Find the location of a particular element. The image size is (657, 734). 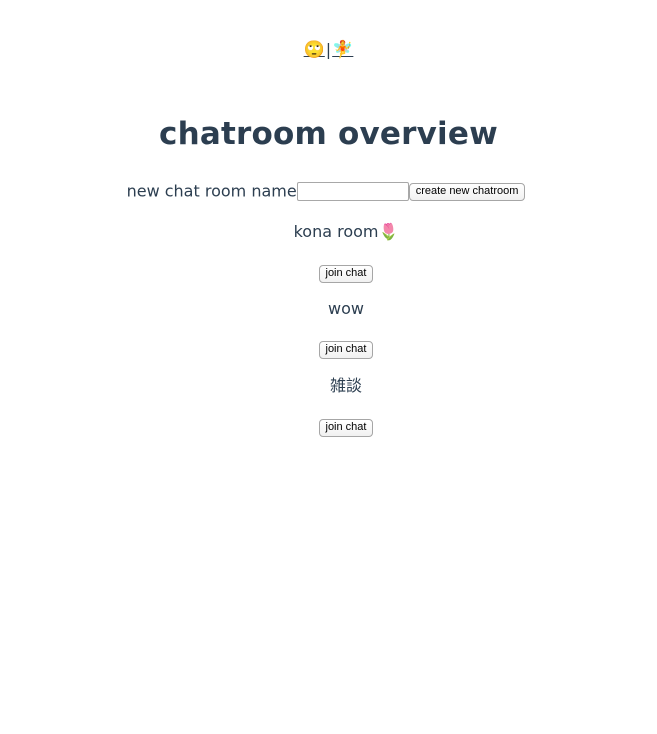

create-room-form: new chat room name create new chatroom is located at coordinates (326, 191).